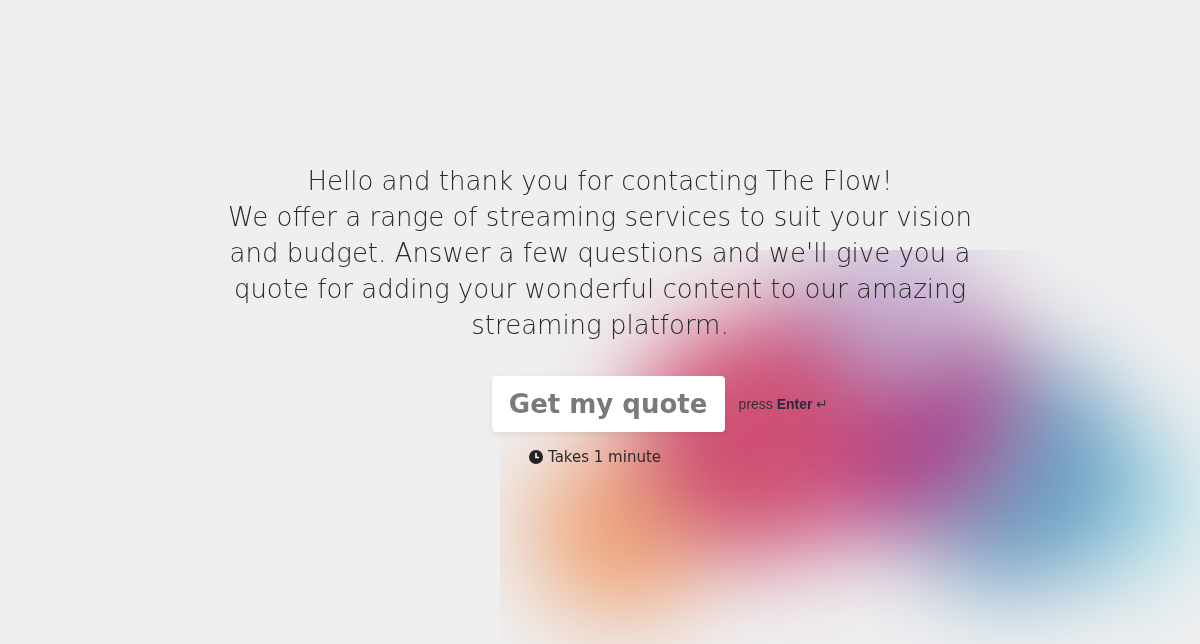  I want to click on get-quote-button: Get my quote, so click(608, 404).